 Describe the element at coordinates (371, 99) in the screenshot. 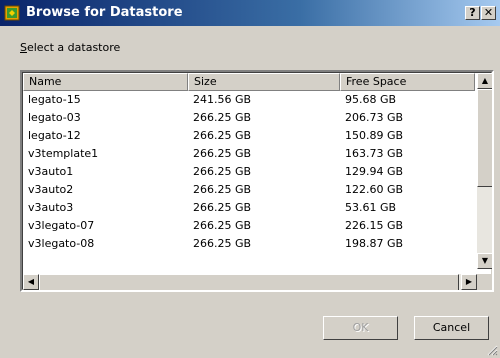

I see `row-free-space: 95.68 GB` at that location.